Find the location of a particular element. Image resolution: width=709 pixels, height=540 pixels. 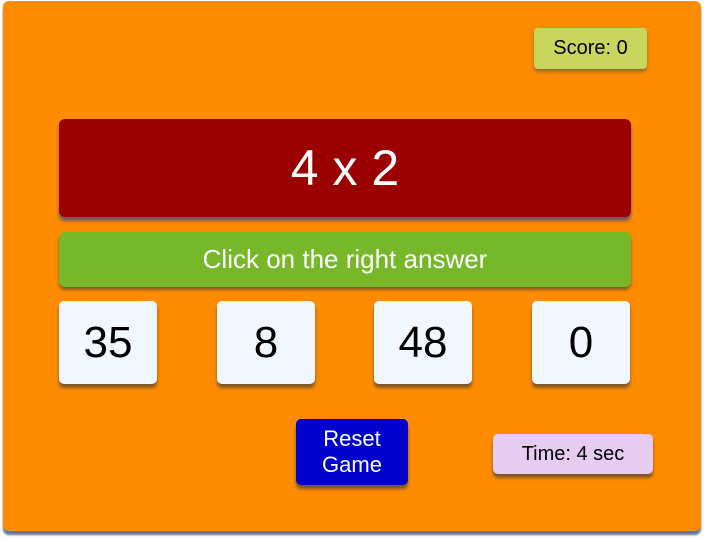

instruction-text: Click on the right answer is located at coordinates (345, 259).